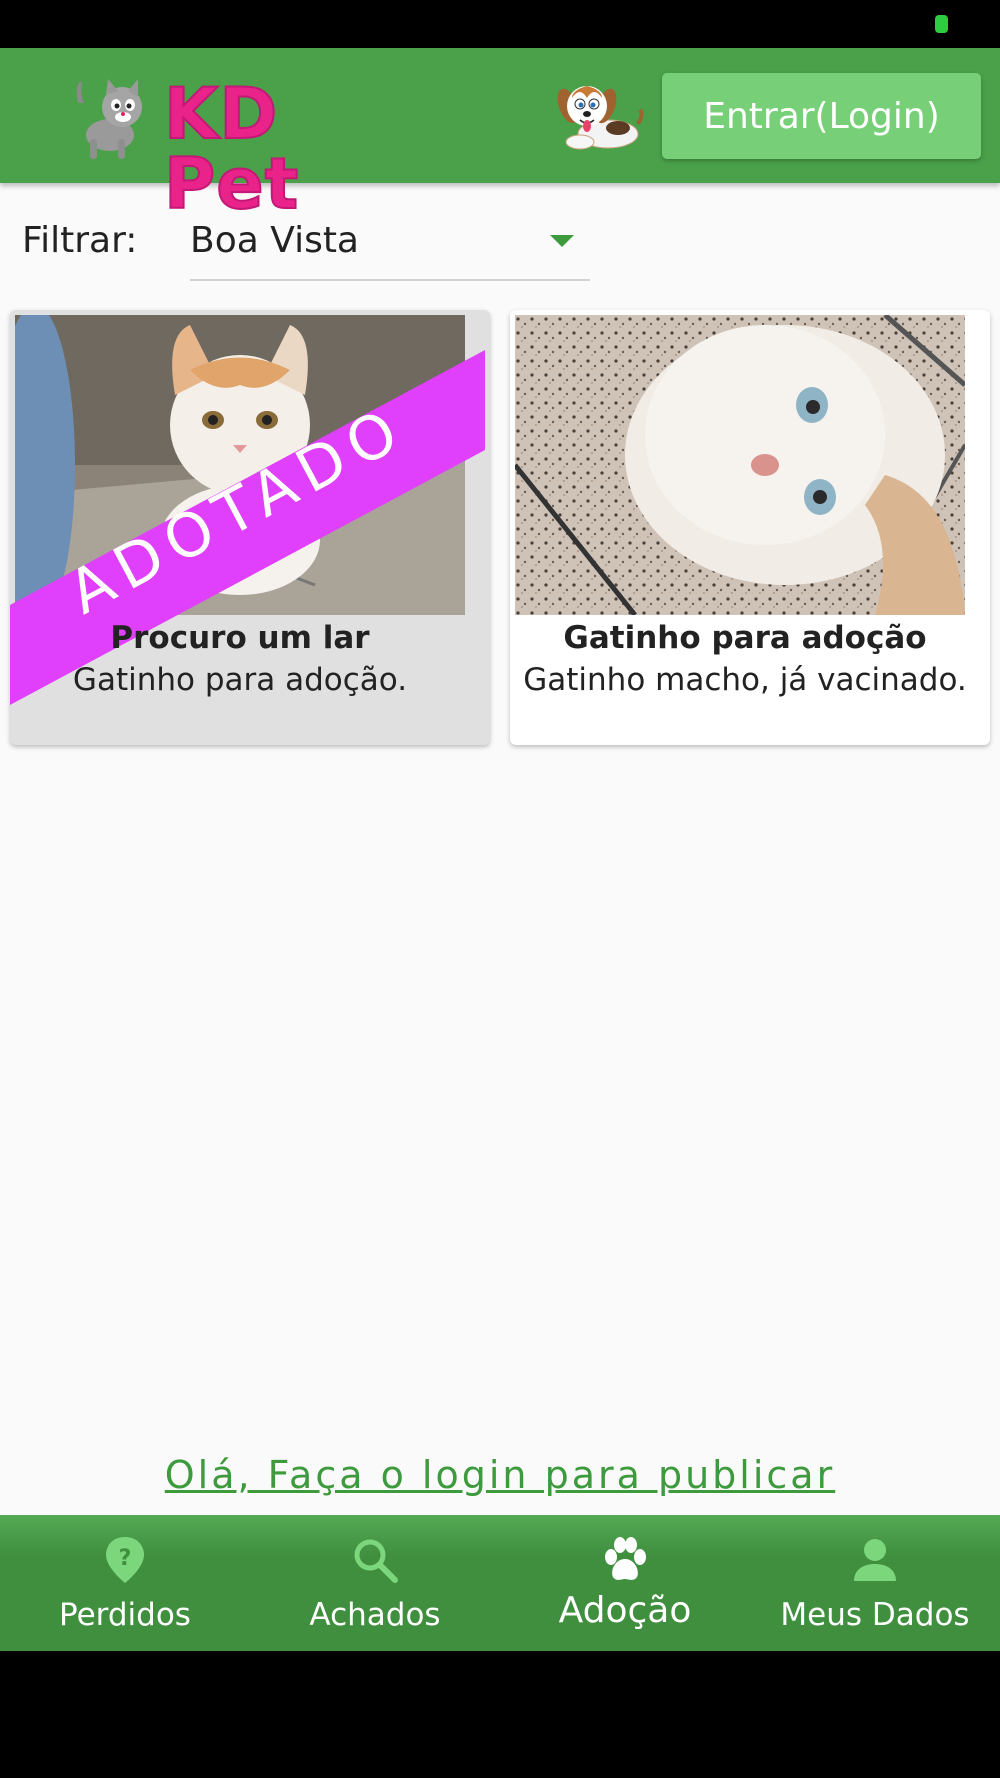 This screenshot has height=1778, width=1000. What do you see at coordinates (625, 1610) in the screenshot?
I see `nav-label: Adoção` at bounding box center [625, 1610].